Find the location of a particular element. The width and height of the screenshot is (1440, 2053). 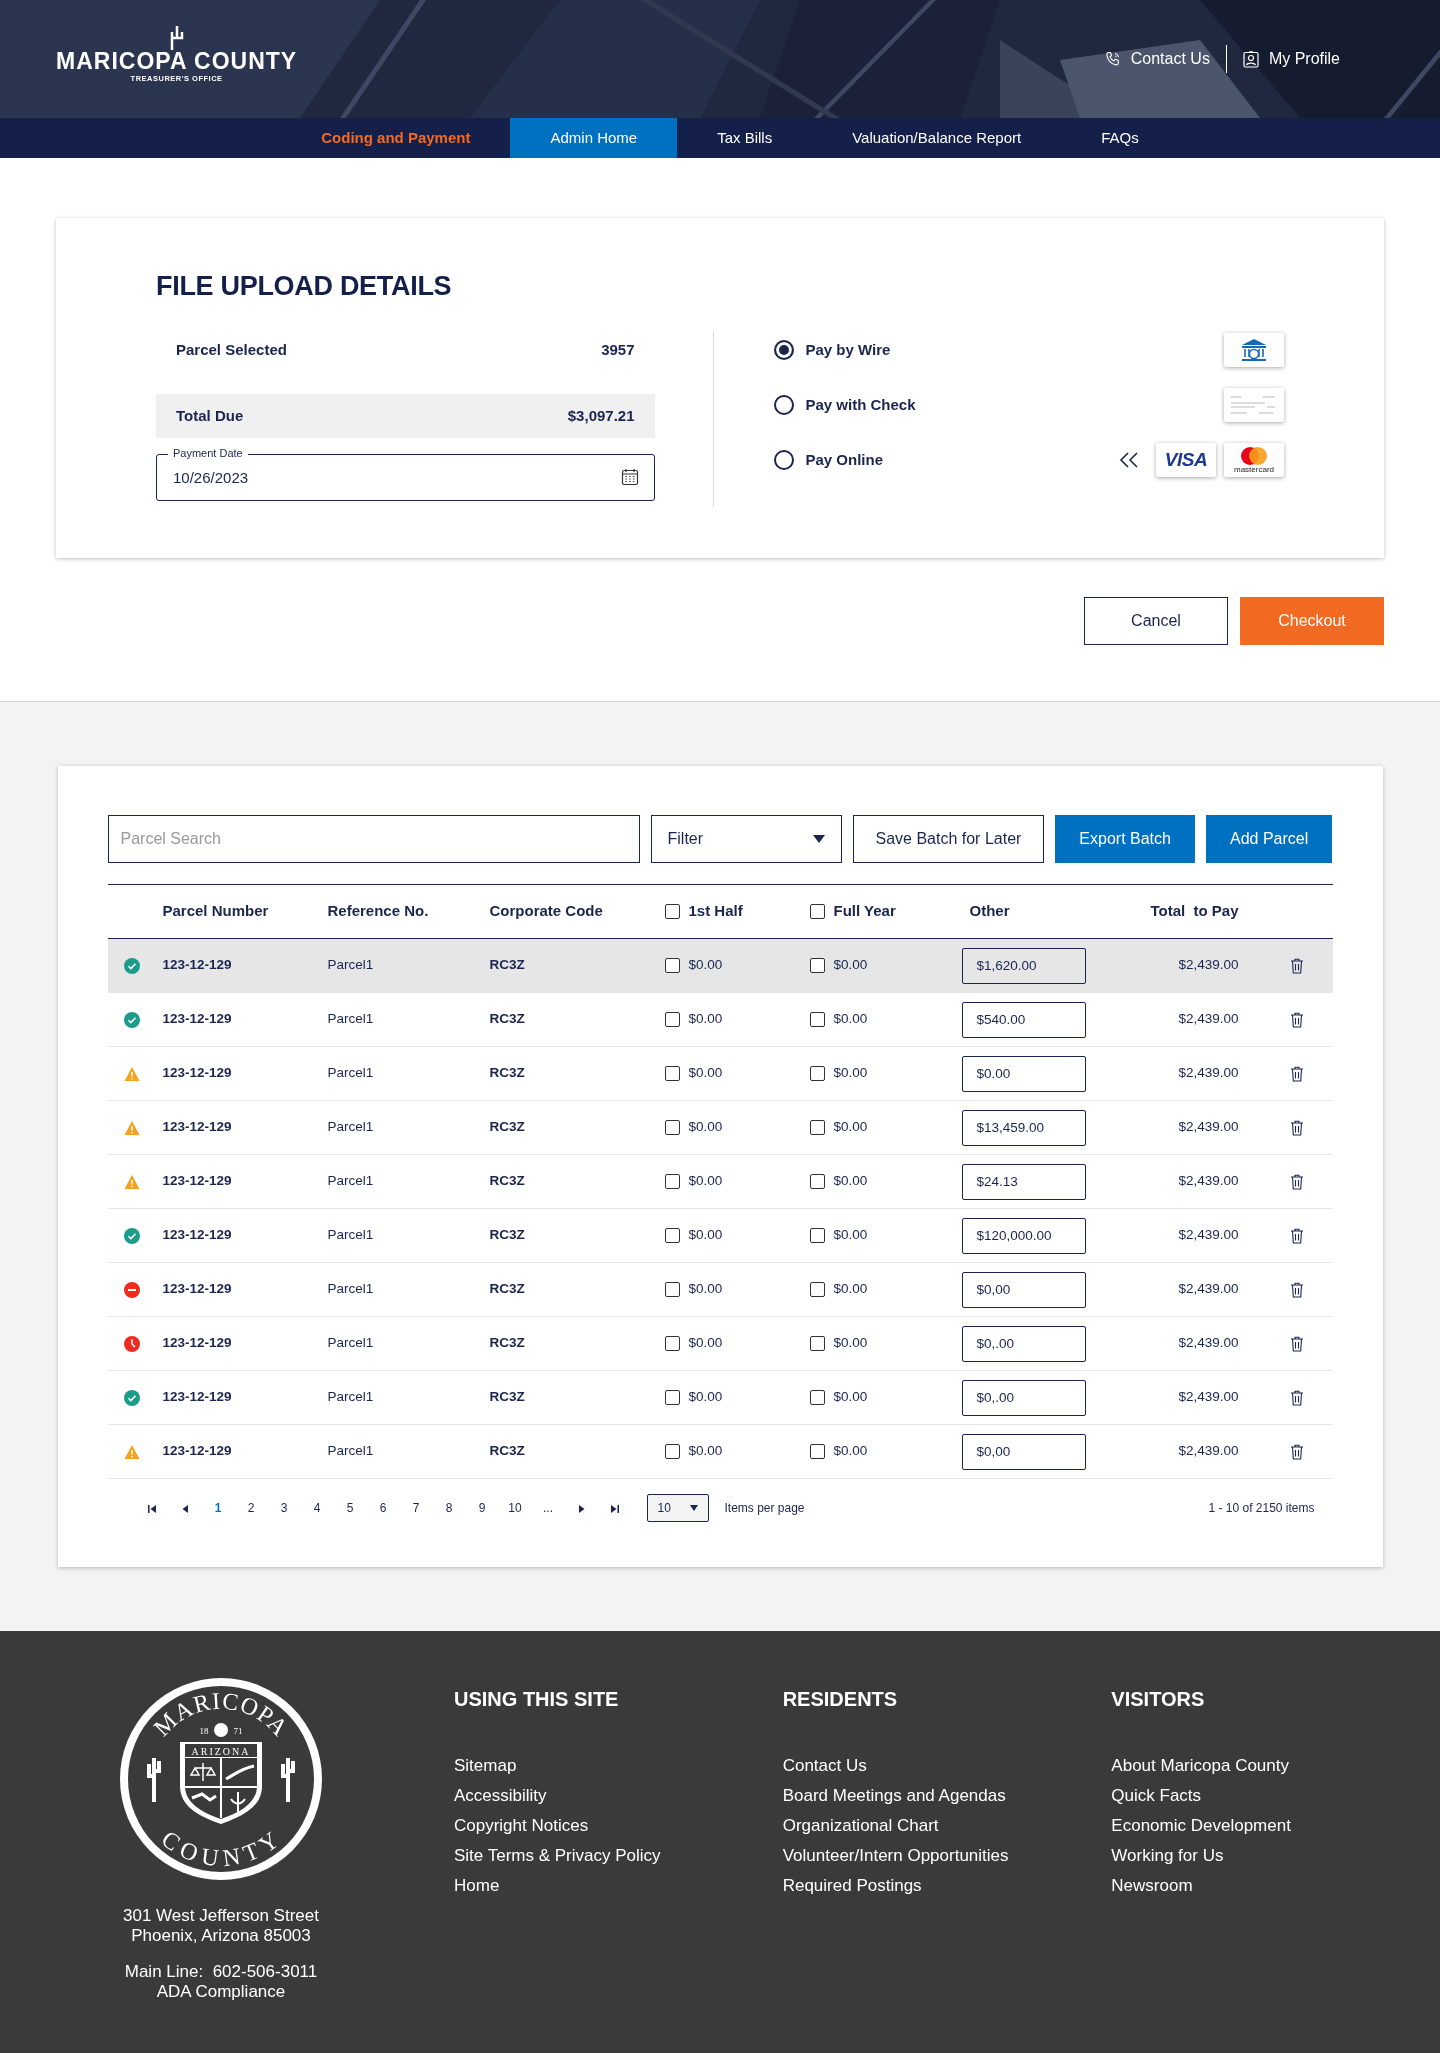

save-button: Save Batch for Later is located at coordinates (948, 839).